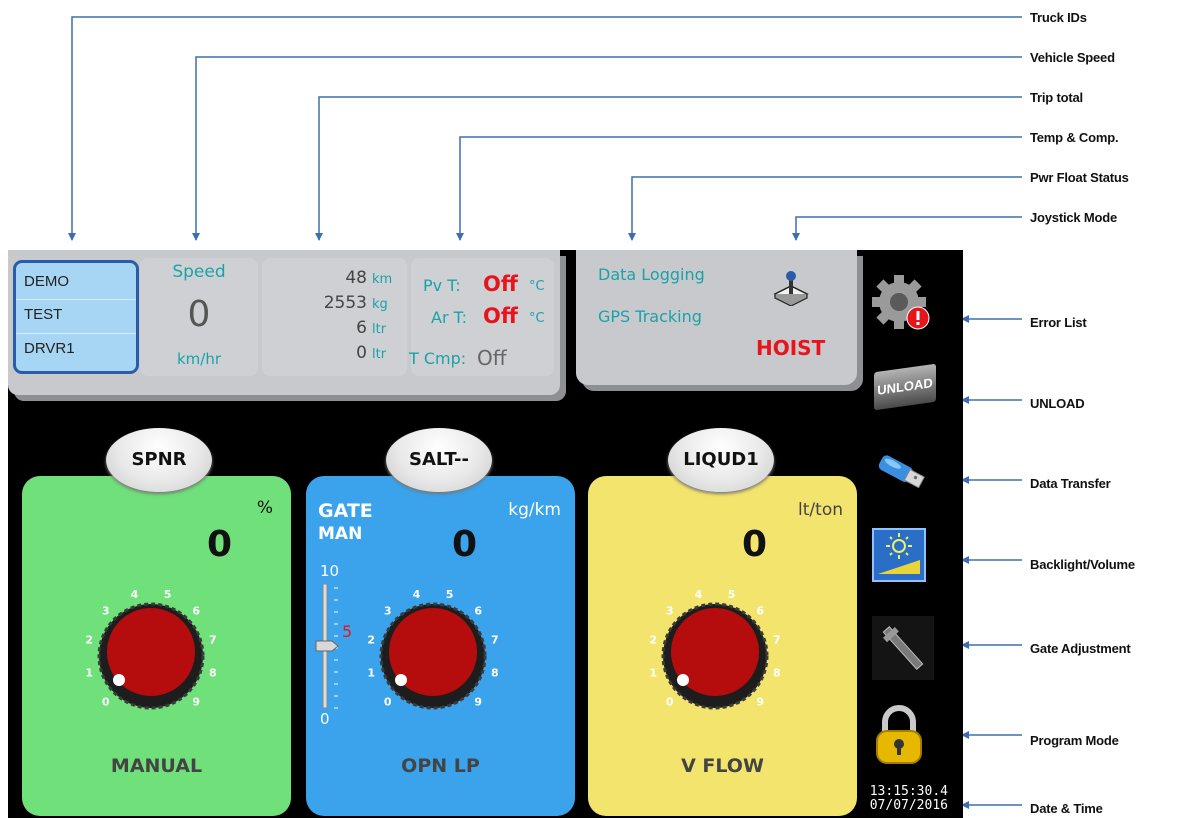 The height and width of the screenshot is (818, 1179). I want to click on salt-value: 0, so click(465, 544).